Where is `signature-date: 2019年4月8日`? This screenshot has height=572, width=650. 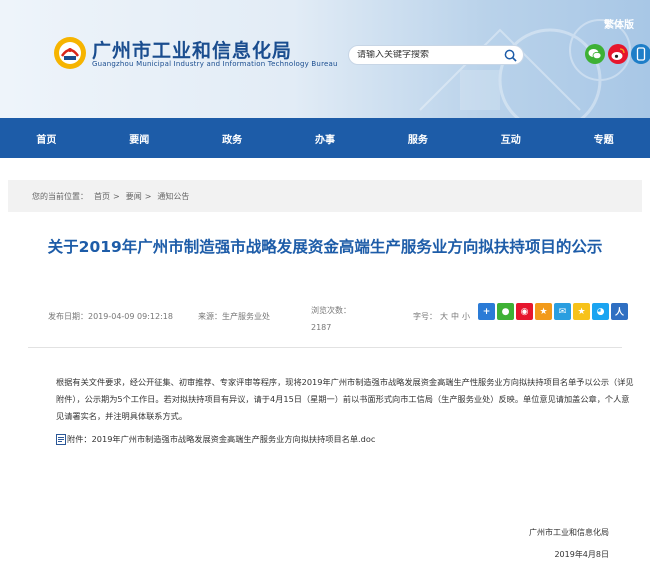
signature-date: 2019年4月8日 is located at coordinates (581, 554).